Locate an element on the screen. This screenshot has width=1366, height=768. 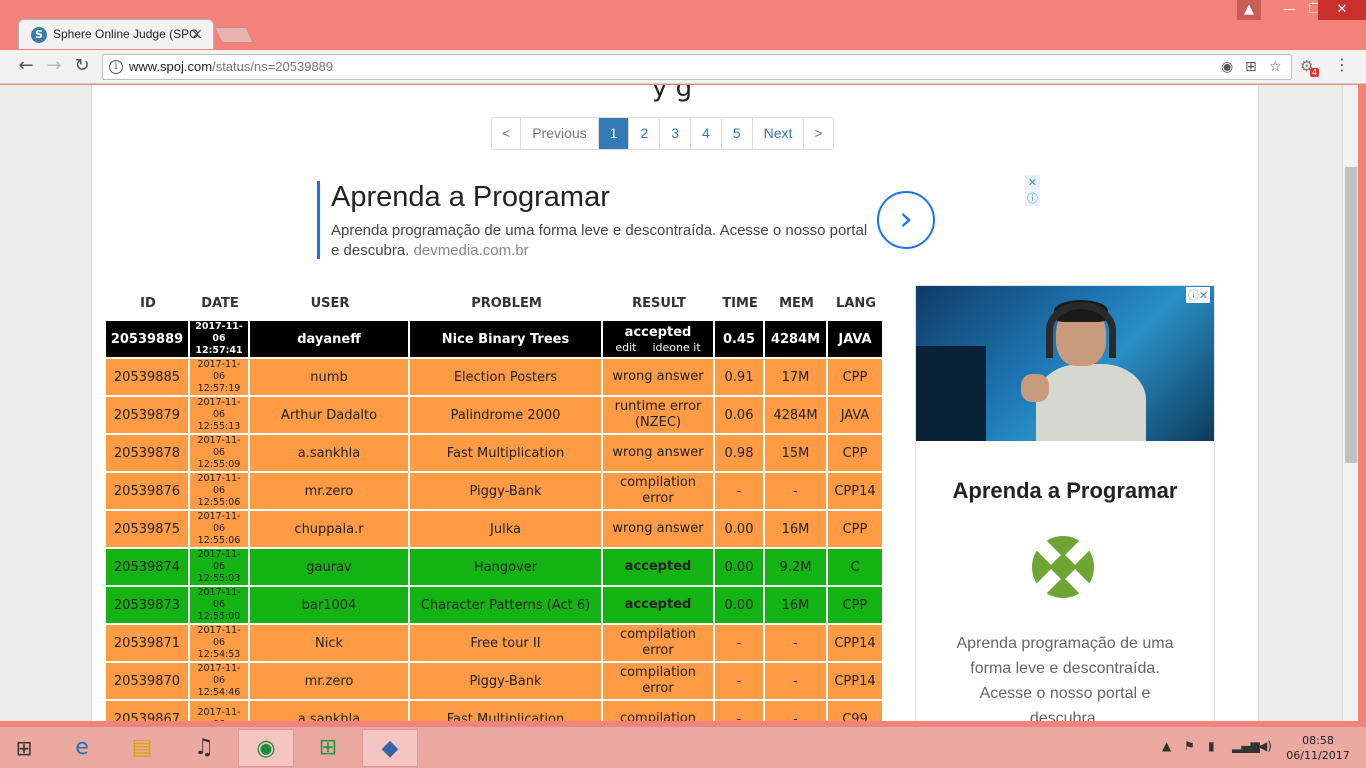
browser-tab: S Sphere Online Judge (SPOJ) × is located at coordinates (116, 34).